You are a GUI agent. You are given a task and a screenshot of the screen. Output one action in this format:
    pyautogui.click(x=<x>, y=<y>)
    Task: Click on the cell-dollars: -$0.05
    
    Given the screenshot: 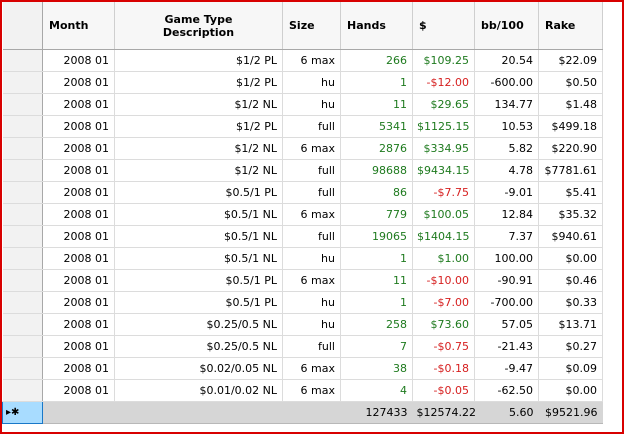 What is the action you would take?
    pyautogui.click(x=443, y=390)
    